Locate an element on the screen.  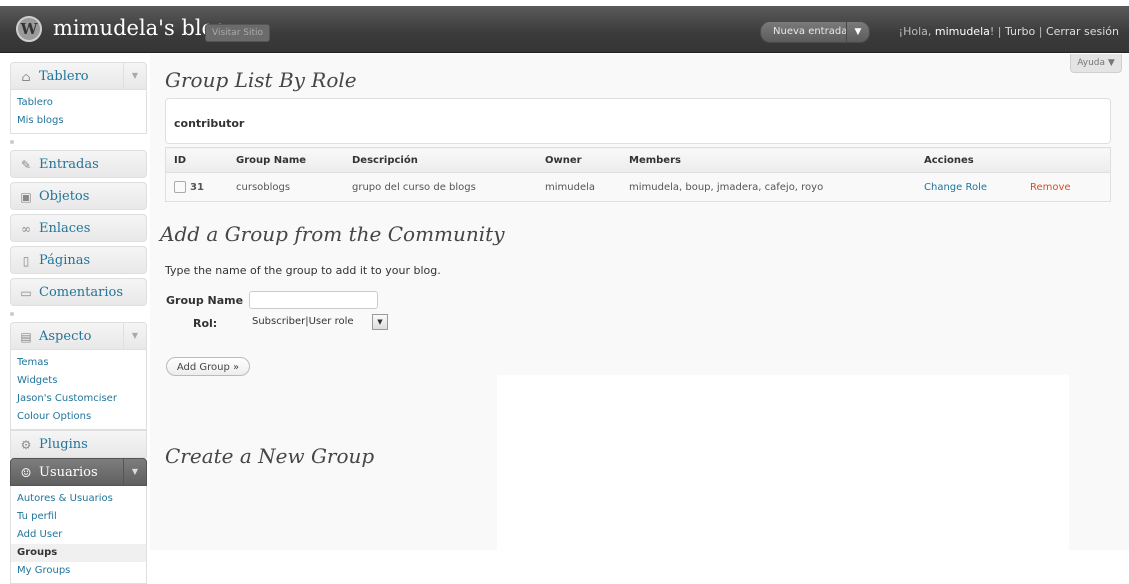
link-icon: ∞ is located at coordinates (26, 229).